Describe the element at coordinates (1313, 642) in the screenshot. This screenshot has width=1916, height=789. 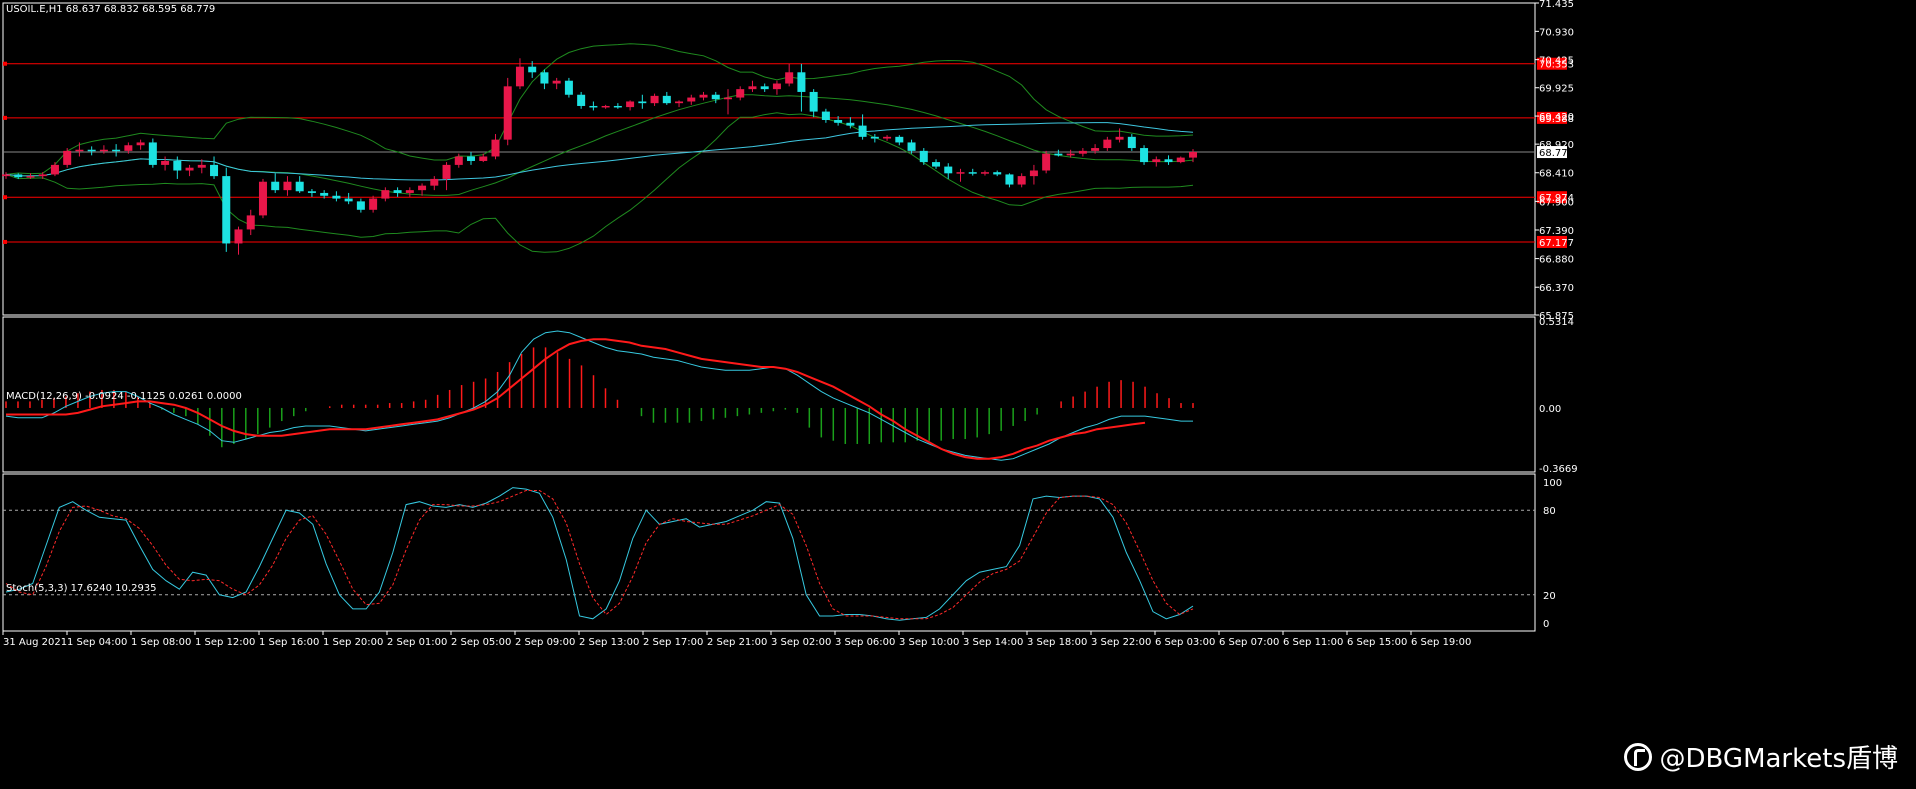
I see `time-label-20: 6 Sep 11:00` at that location.